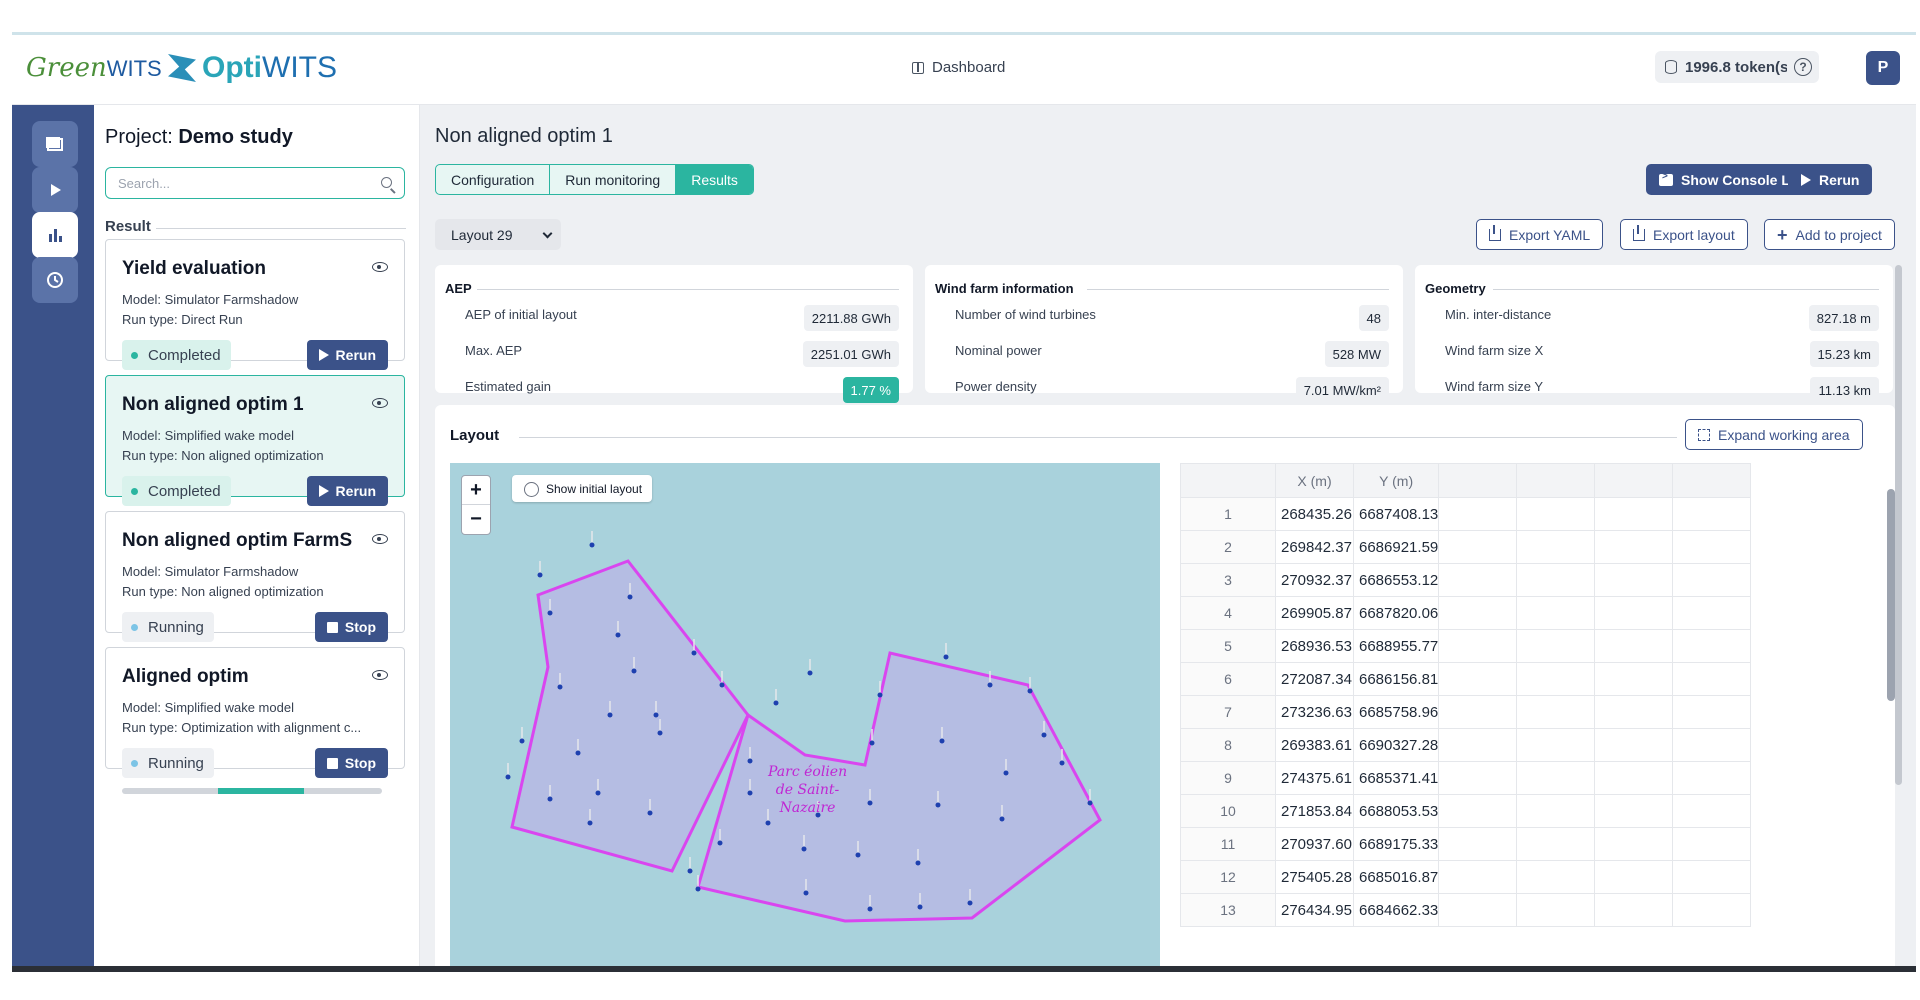 Image resolution: width=1920 pixels, height=1000 pixels. Describe the element at coordinates (1466, 580) in the screenshot. I see `table-row: 3 270932.37 6686553.12` at that location.